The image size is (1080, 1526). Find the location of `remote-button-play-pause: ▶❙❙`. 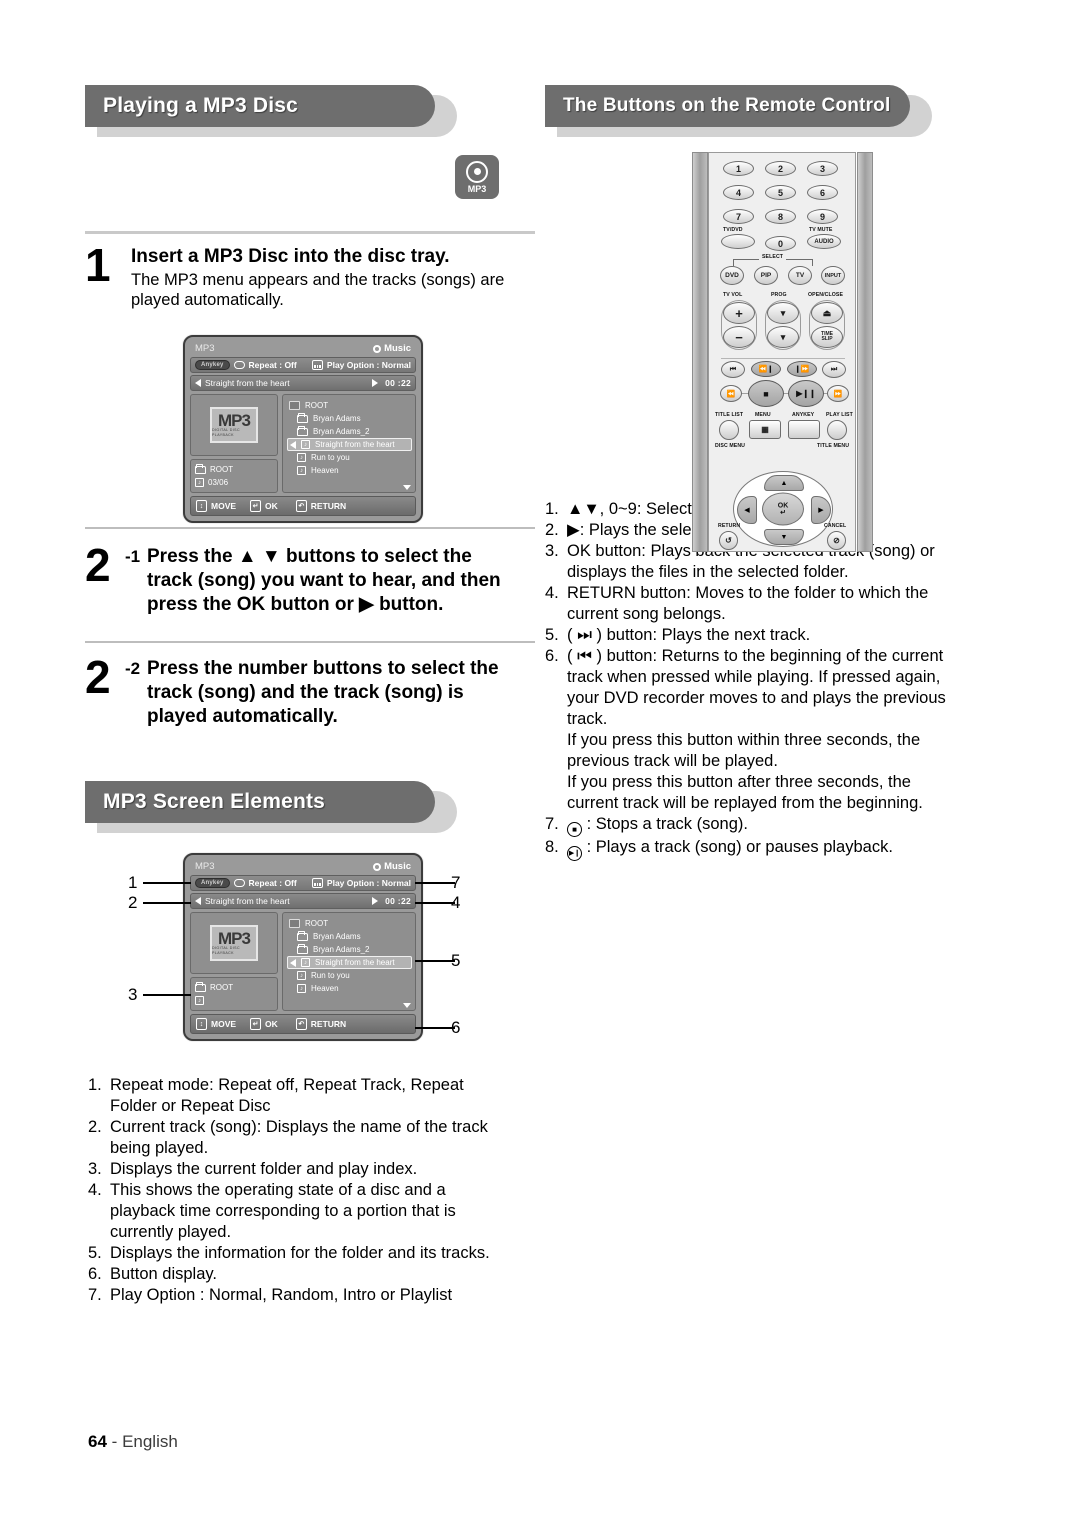

remote-button-play-pause: ▶❙❙ is located at coordinates (806, 393).